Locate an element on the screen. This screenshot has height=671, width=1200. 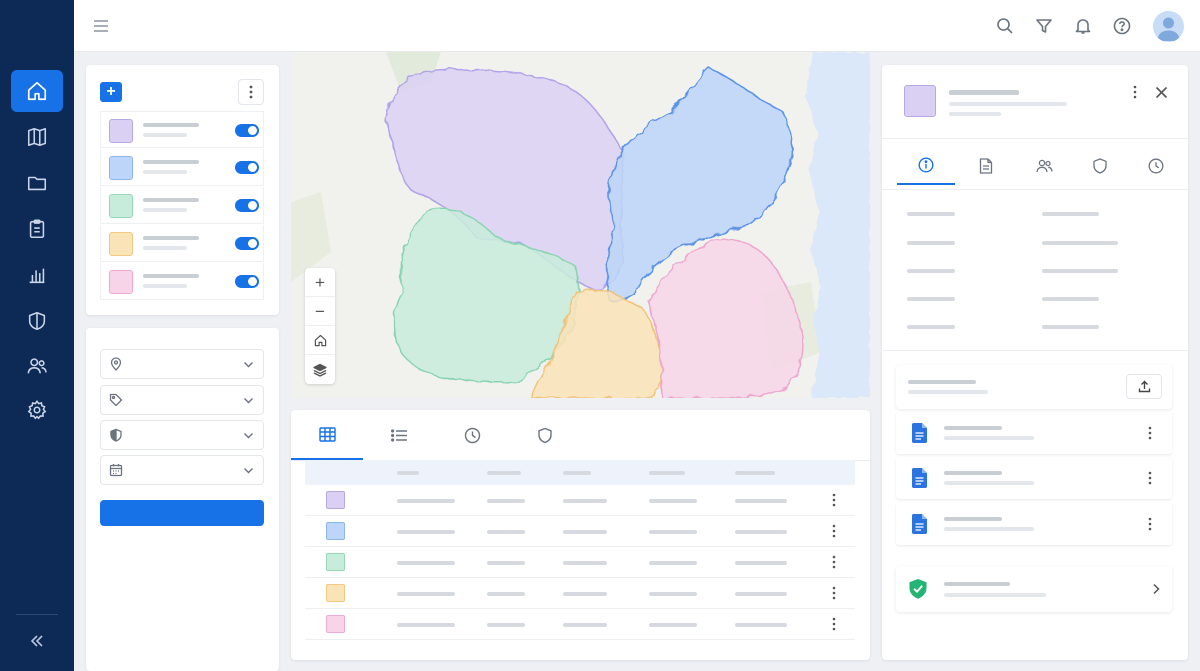
row-swatch-blue is located at coordinates (335, 531).